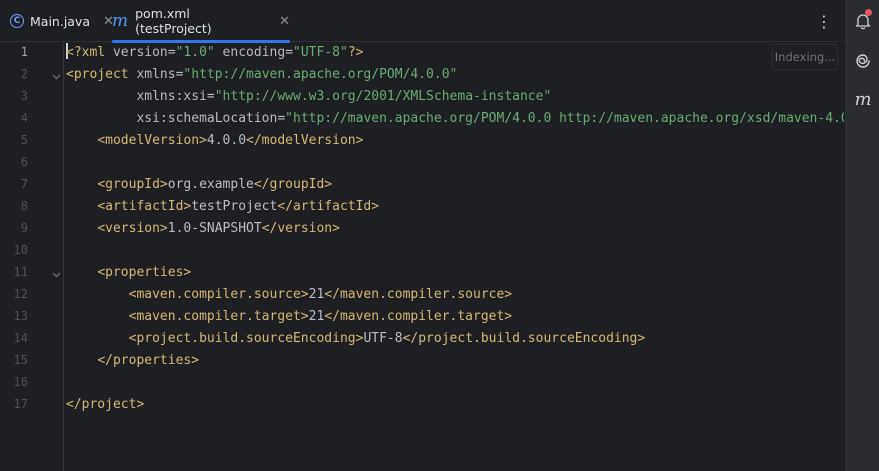 The width and height of the screenshot is (879, 471). I want to click on tab-pom-xml: m pom.xml (testProject) ✕, so click(201, 21).